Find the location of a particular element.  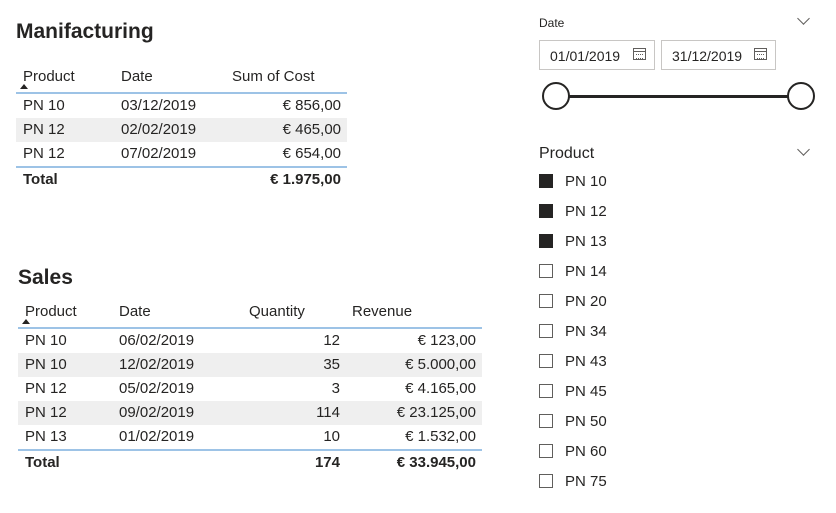

table-header: Product Date Sum of Cost is located at coordinates (181, 78).